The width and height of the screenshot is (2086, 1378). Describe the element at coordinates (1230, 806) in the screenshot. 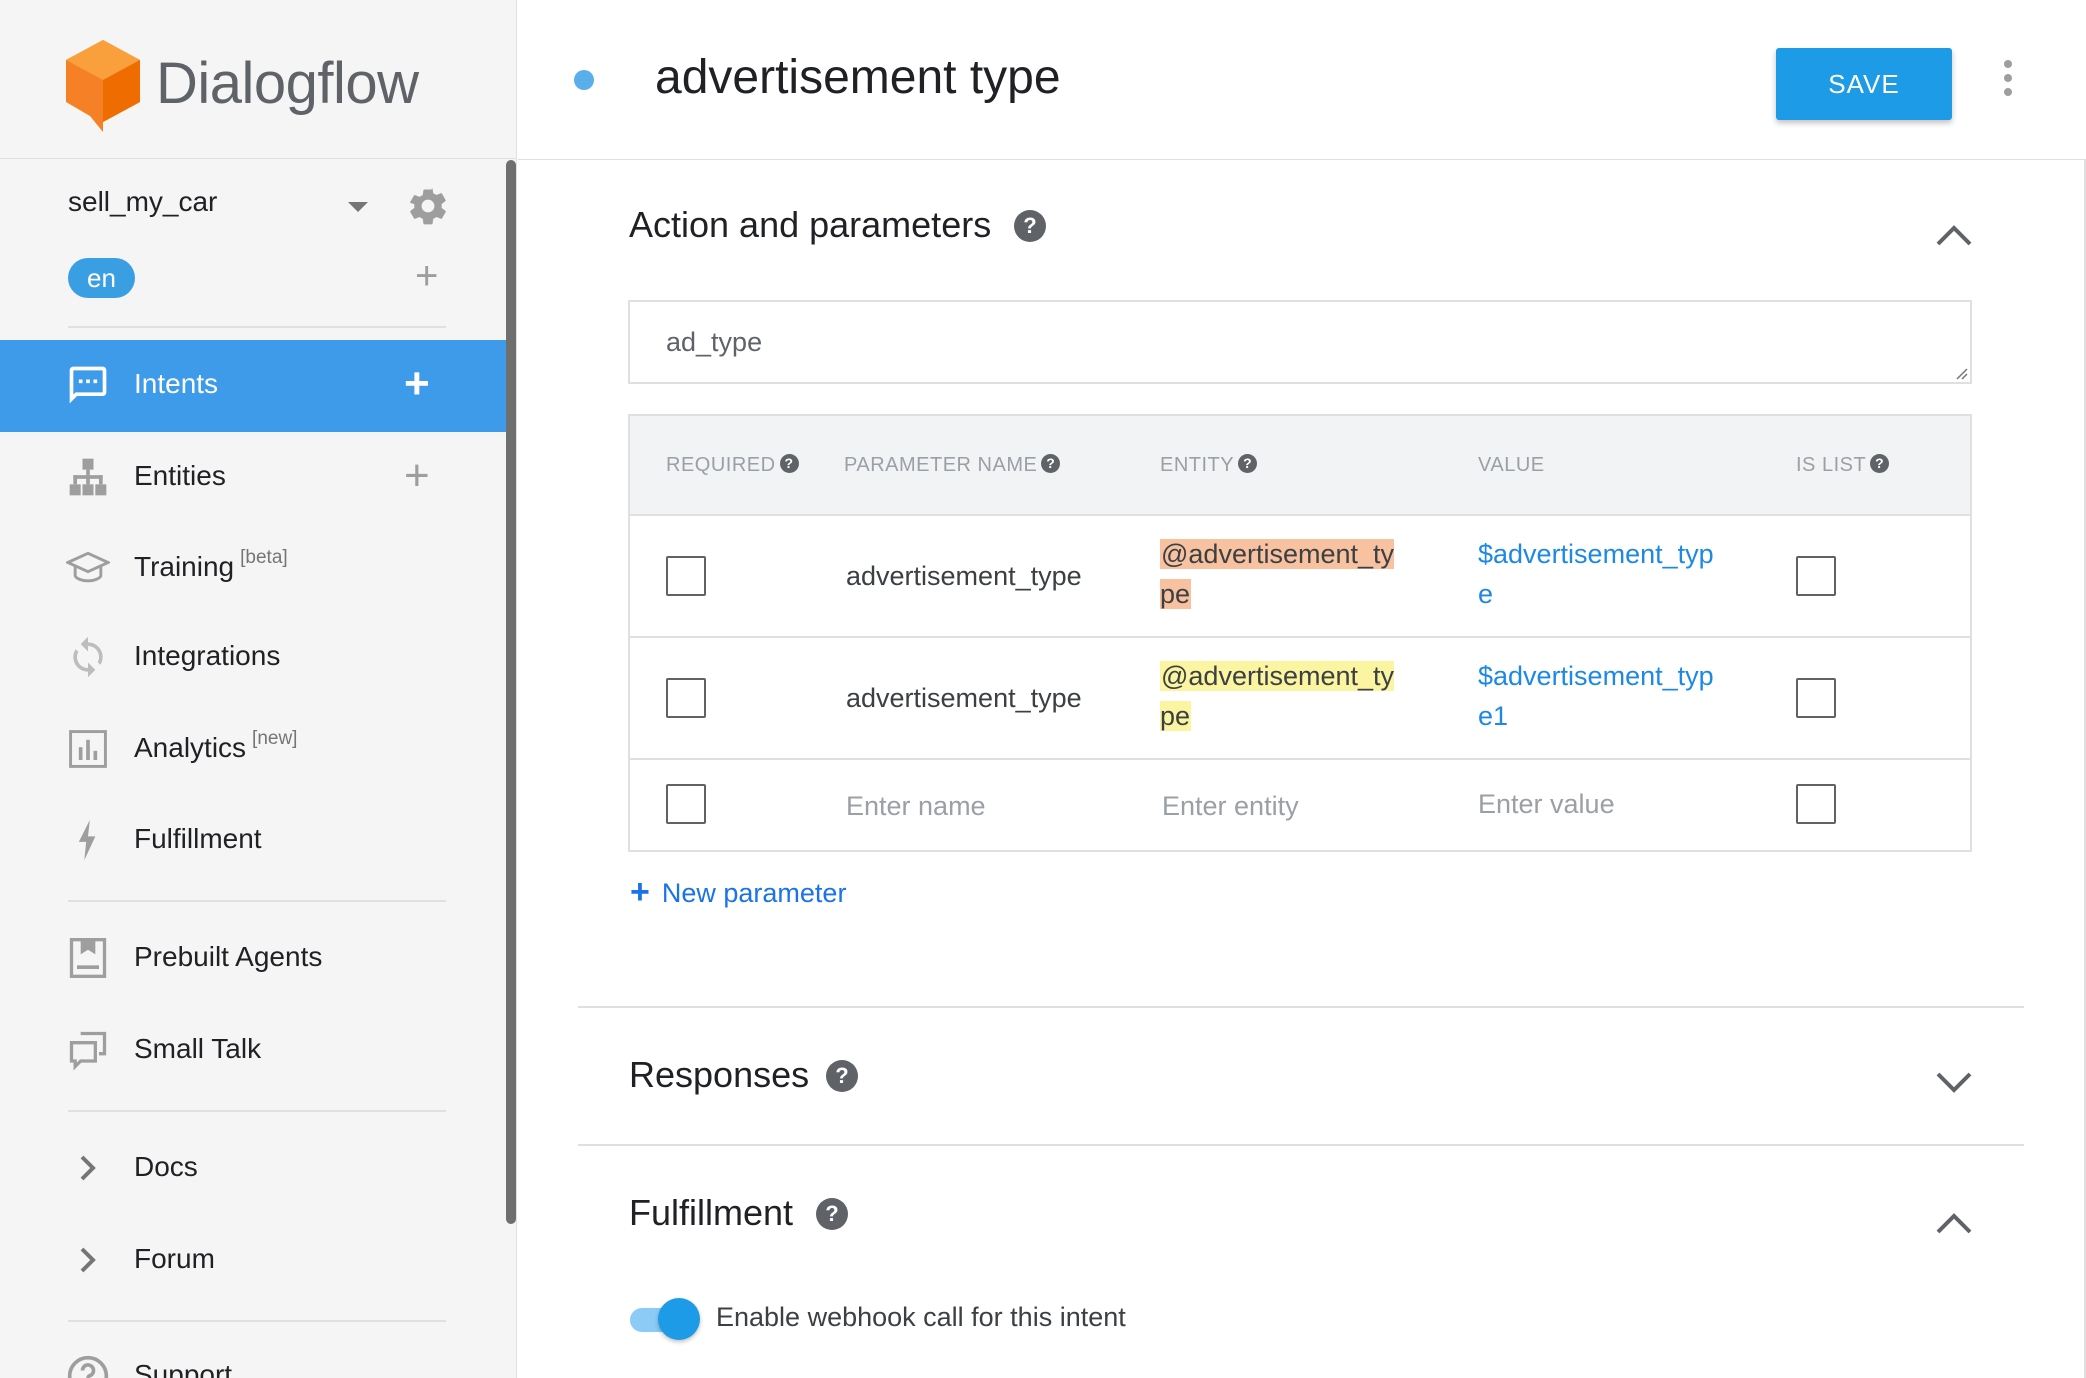

I see `entity-input: Enter entity` at that location.